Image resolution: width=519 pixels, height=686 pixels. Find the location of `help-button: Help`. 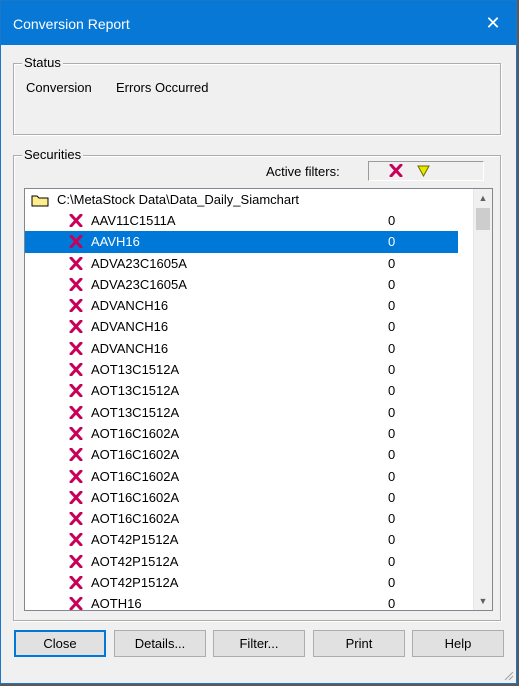

help-button: Help is located at coordinates (458, 643).